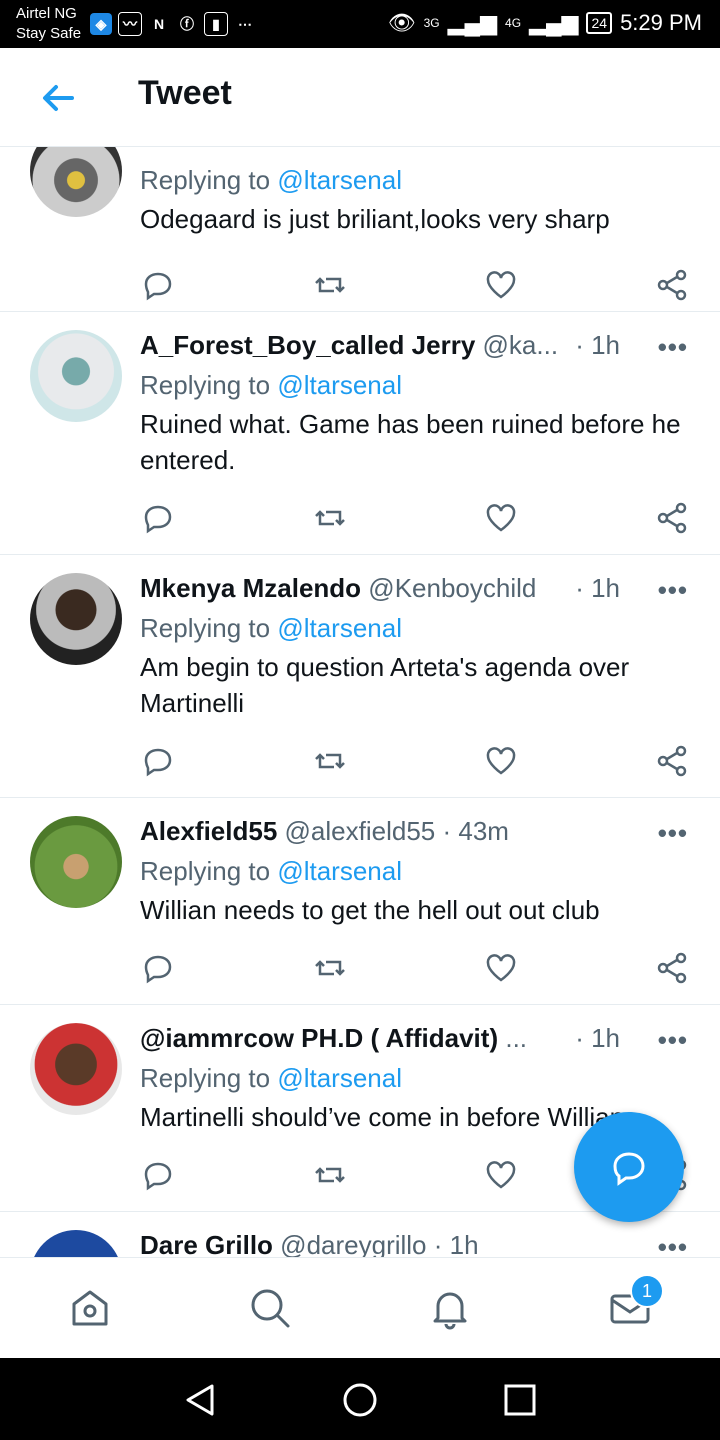 Image resolution: width=720 pixels, height=1440 pixels. I want to click on carrier-name: Airtel NG, so click(46, 13).